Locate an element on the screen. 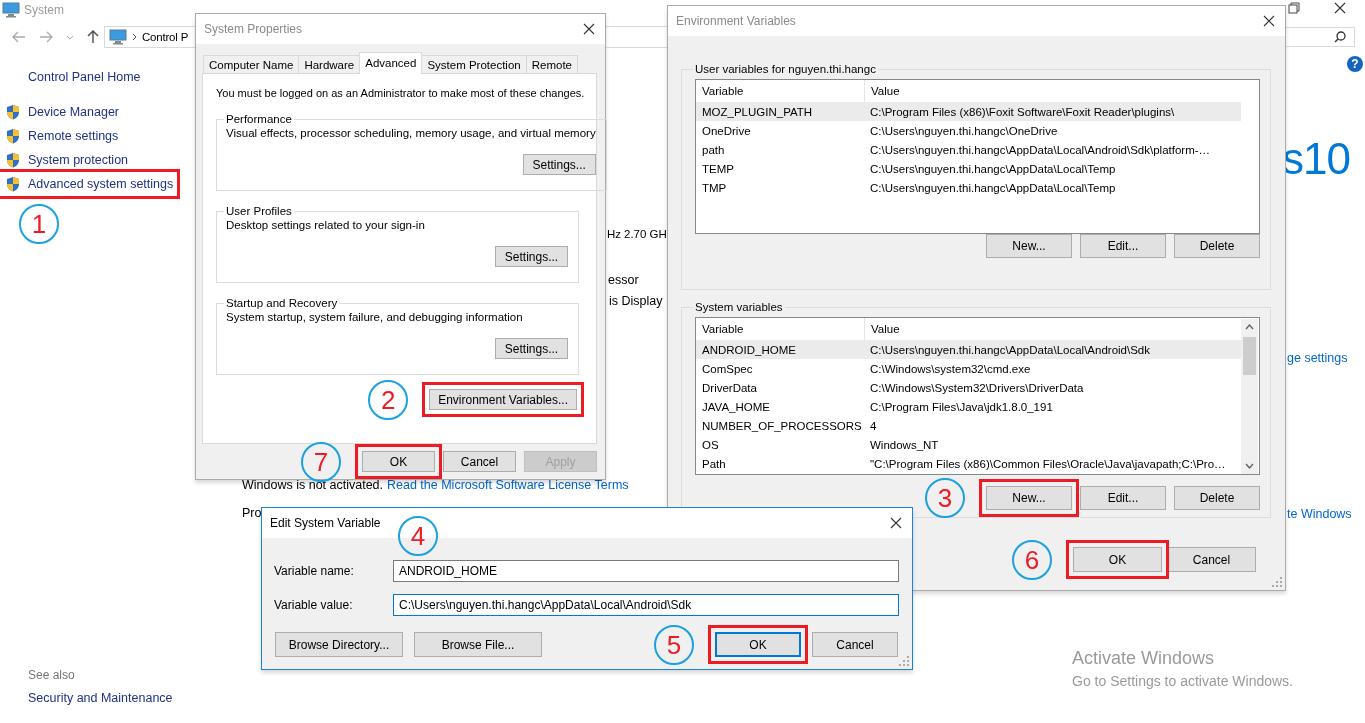 This screenshot has width=1365, height=723. table-row: TMP C:\Users\nguyen.thi.hangc\AppData\Local\Temp is located at coordinates (968, 187).